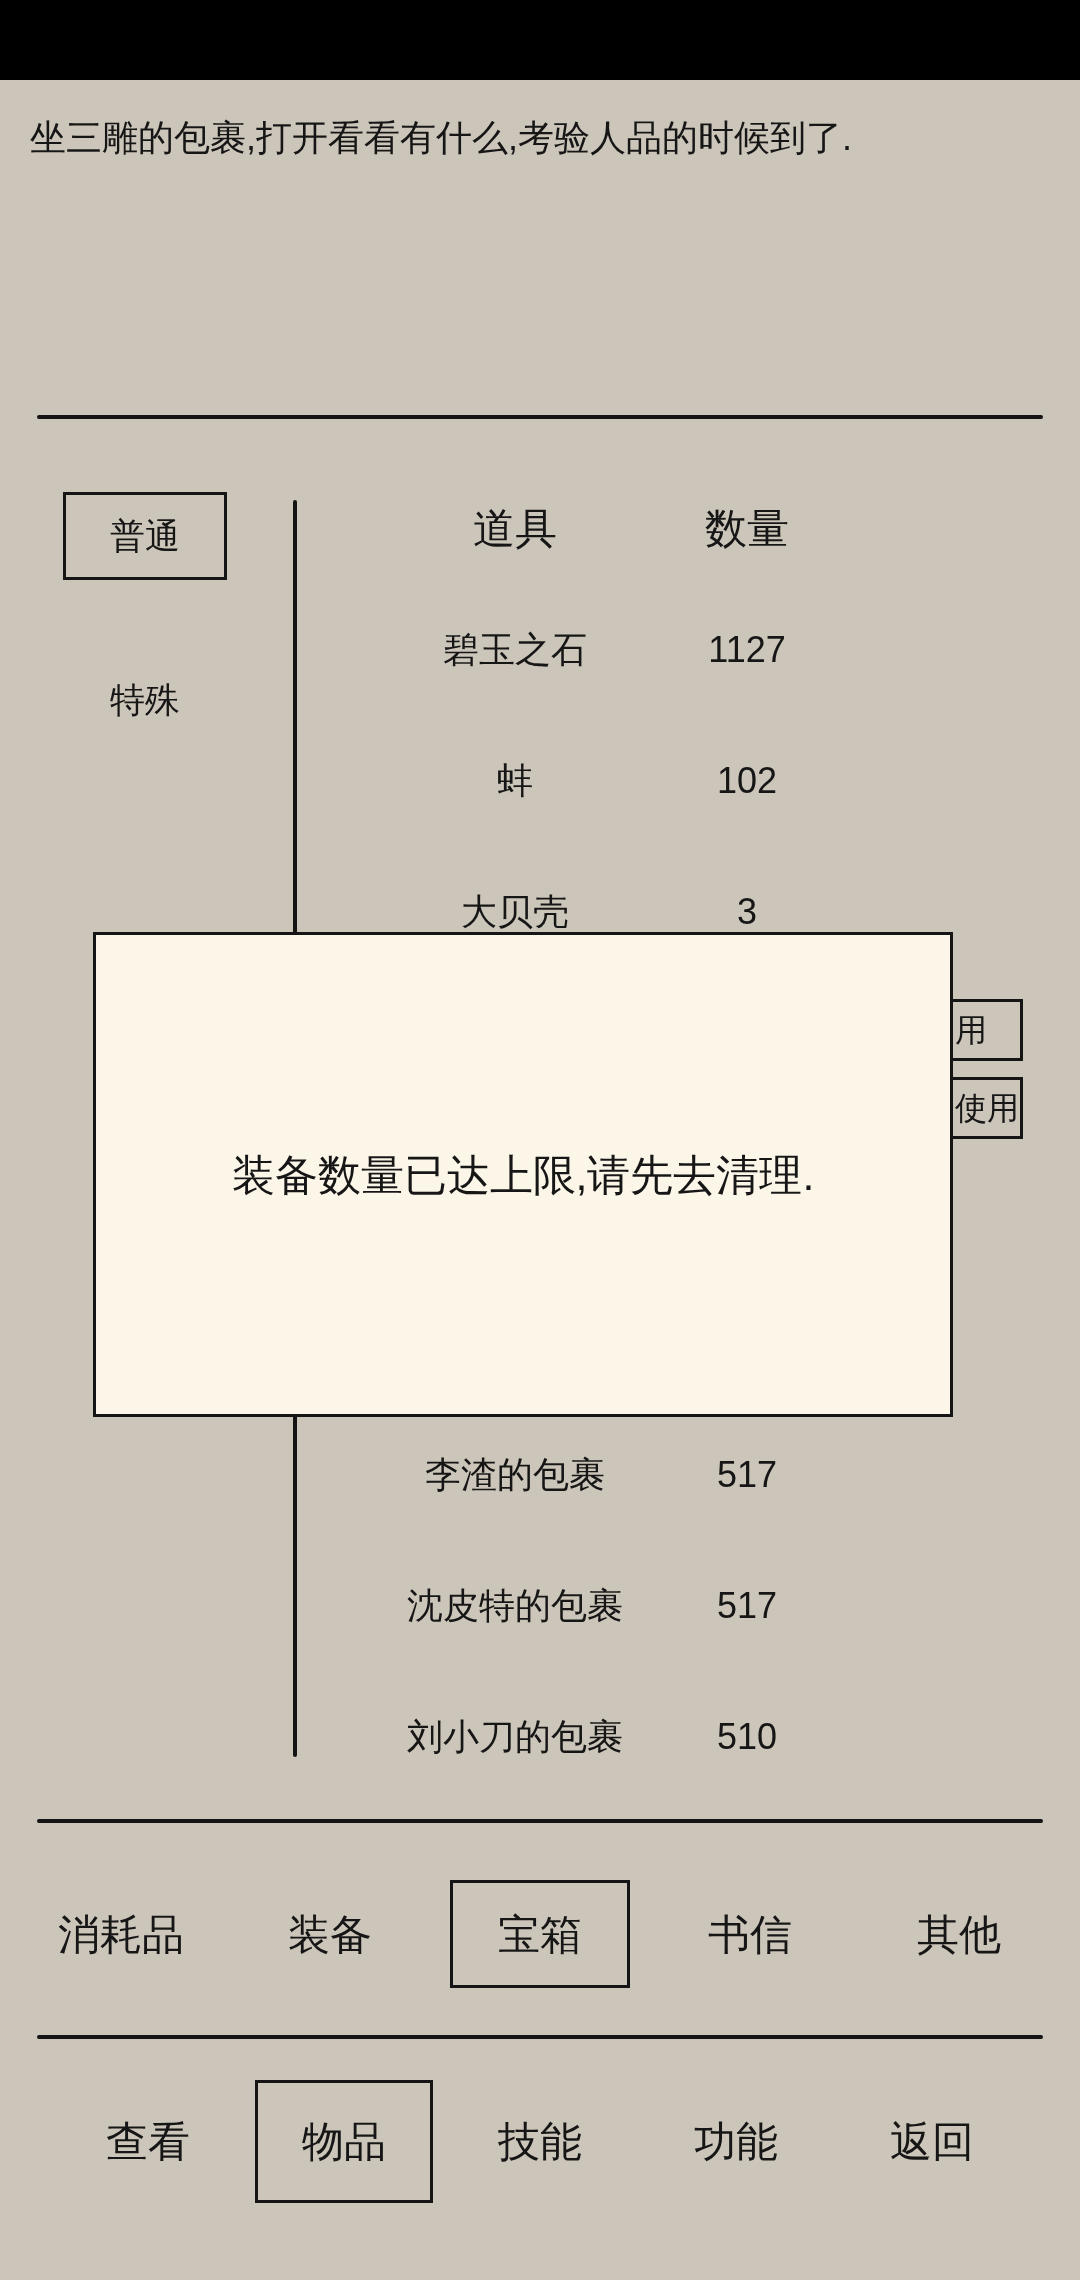 The width and height of the screenshot is (1080, 2280). What do you see at coordinates (749, 1934) in the screenshot?
I see `category-tab: 书信` at bounding box center [749, 1934].